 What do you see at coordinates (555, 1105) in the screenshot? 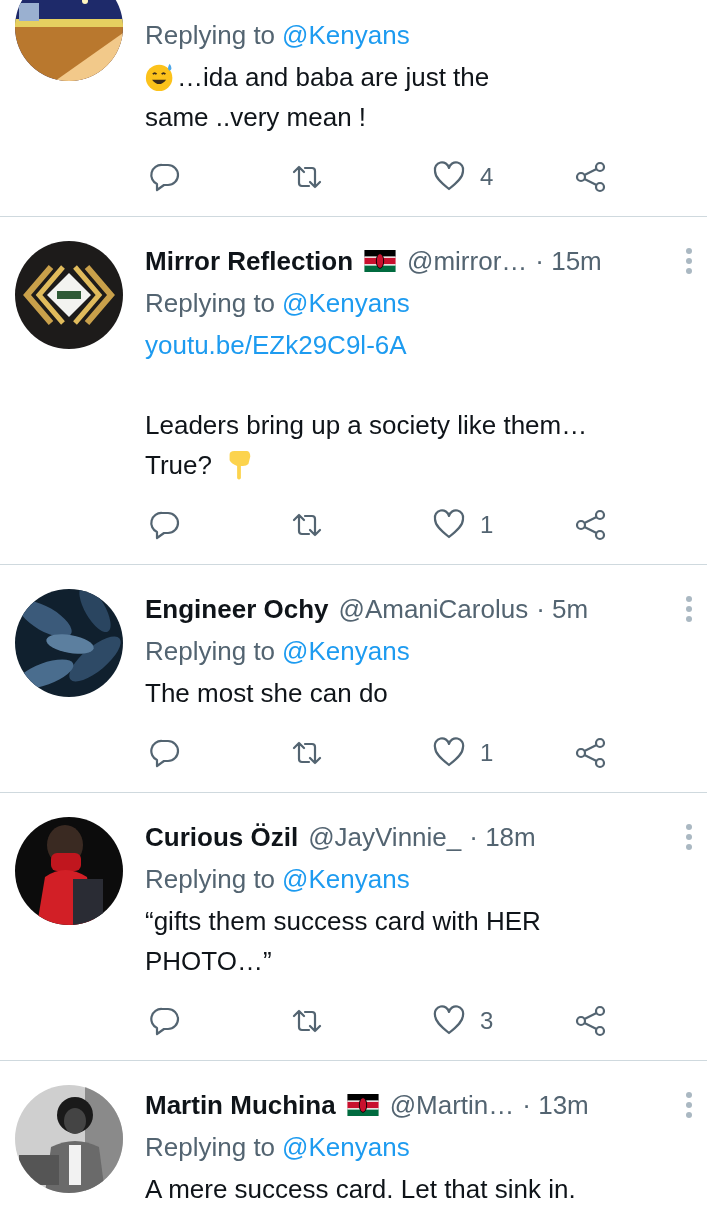
I see `timestamp: · 13m` at bounding box center [555, 1105].